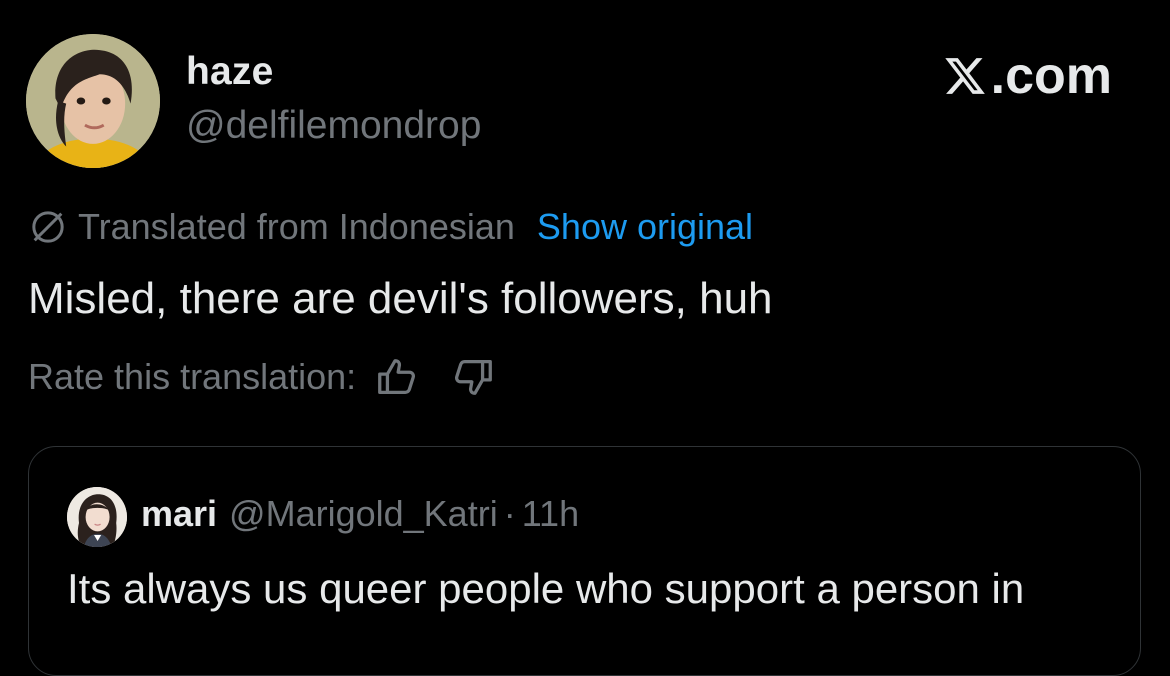  I want to click on quoted-author-avatar, so click(97, 517).